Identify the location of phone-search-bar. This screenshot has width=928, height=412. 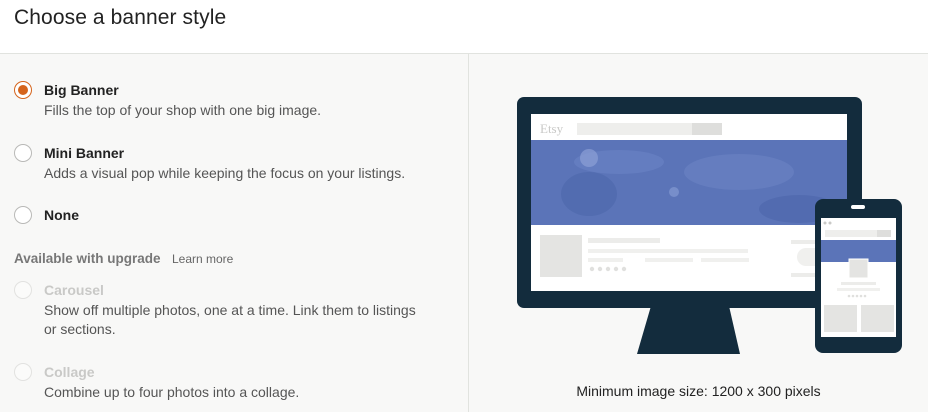
(851, 233).